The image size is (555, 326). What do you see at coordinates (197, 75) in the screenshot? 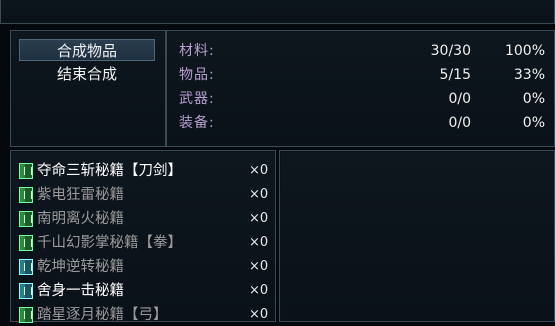
I see `stat-label: 物品:` at bounding box center [197, 75].